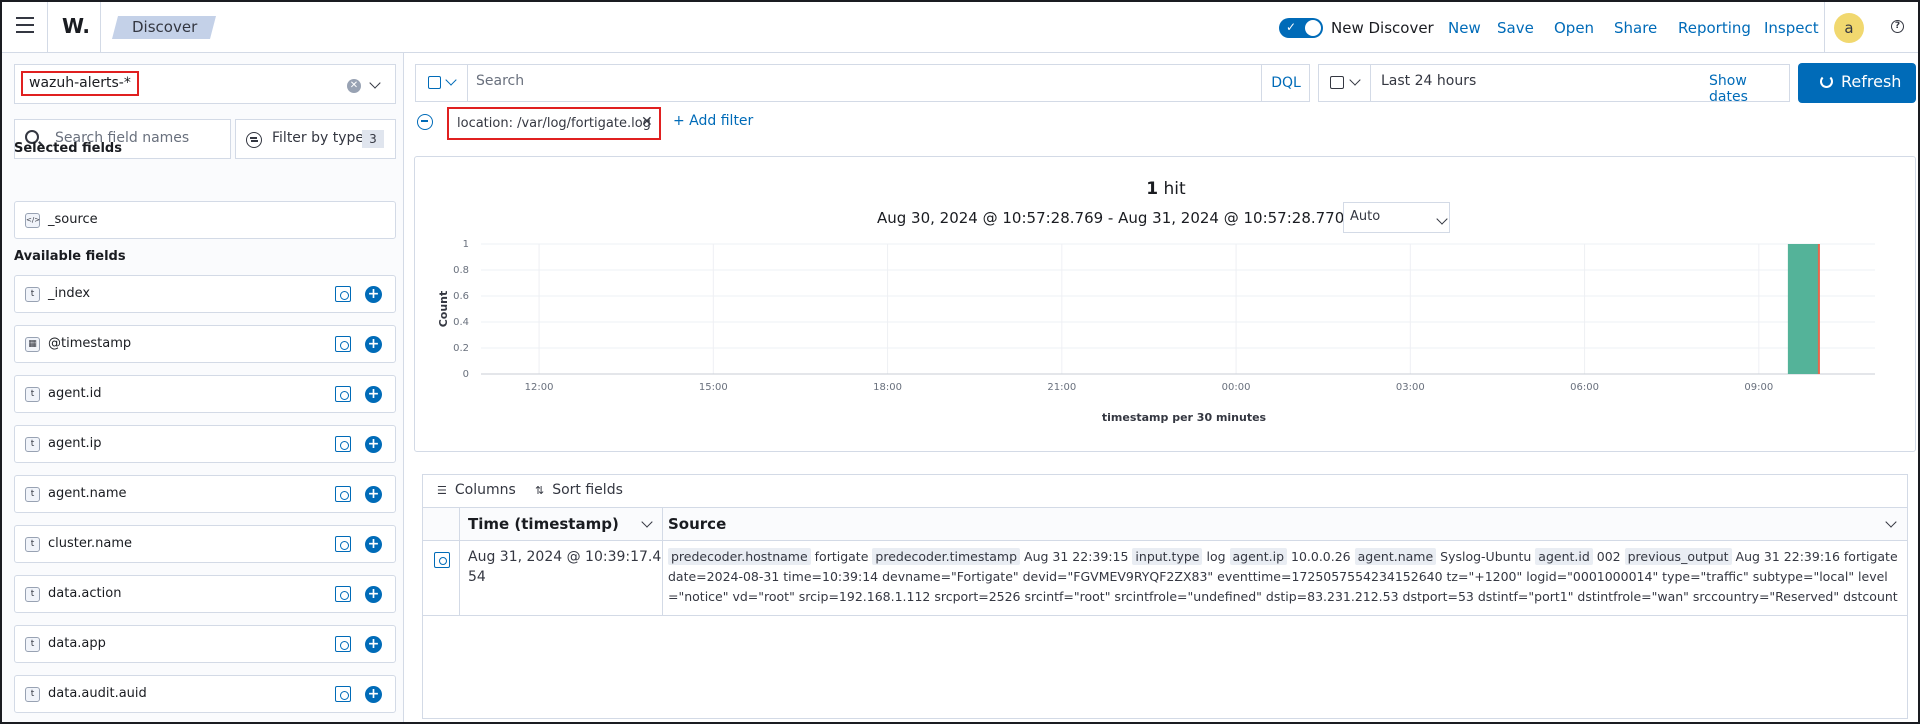 The image size is (1920, 724). I want to click on x-axis-label: timestamp per 30 minutes, so click(1184, 417).